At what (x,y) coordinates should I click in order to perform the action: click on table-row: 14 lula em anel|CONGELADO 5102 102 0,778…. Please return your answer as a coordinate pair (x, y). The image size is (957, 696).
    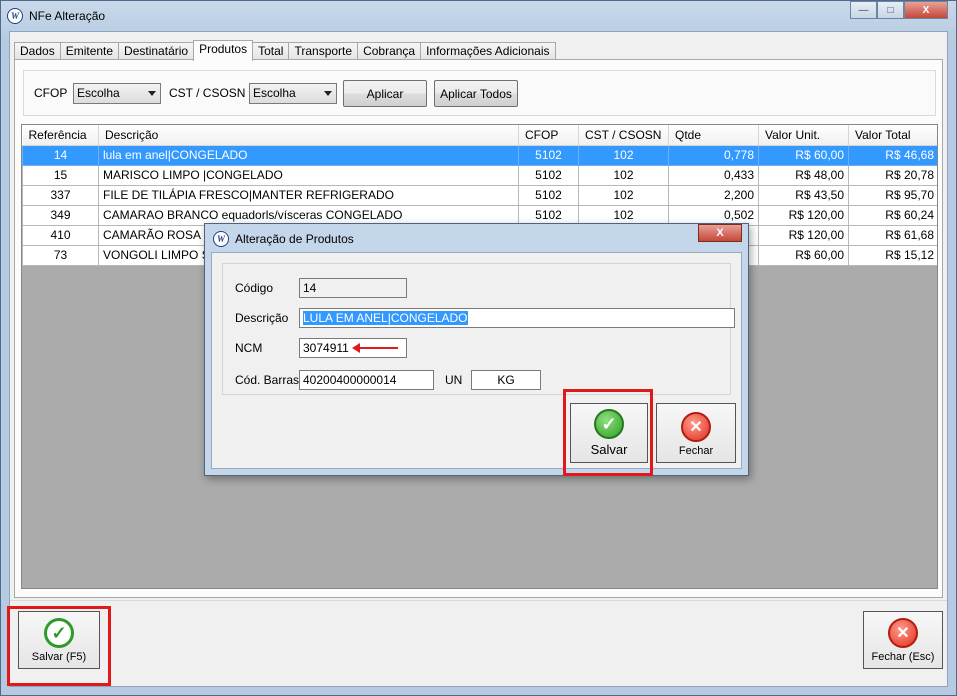
    Looking at the image, I should click on (479, 155).